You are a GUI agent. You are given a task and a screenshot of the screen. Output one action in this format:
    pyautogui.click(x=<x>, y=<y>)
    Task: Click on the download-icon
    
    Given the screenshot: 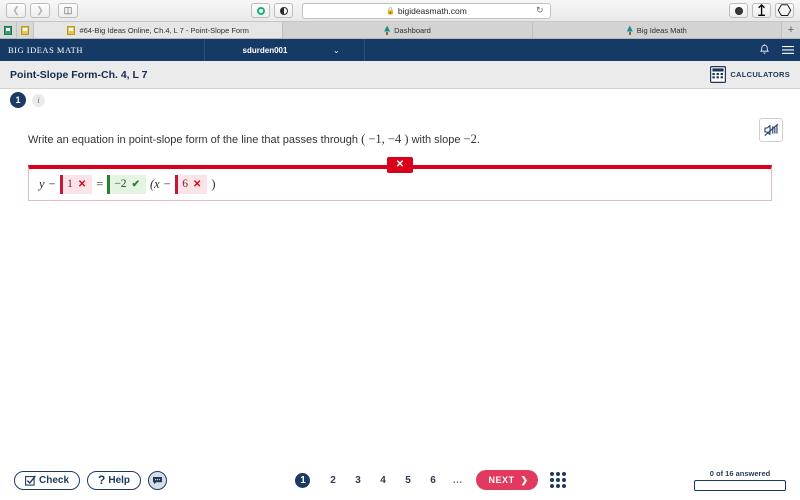 What is the action you would take?
    pyautogui.click(x=739, y=10)
    